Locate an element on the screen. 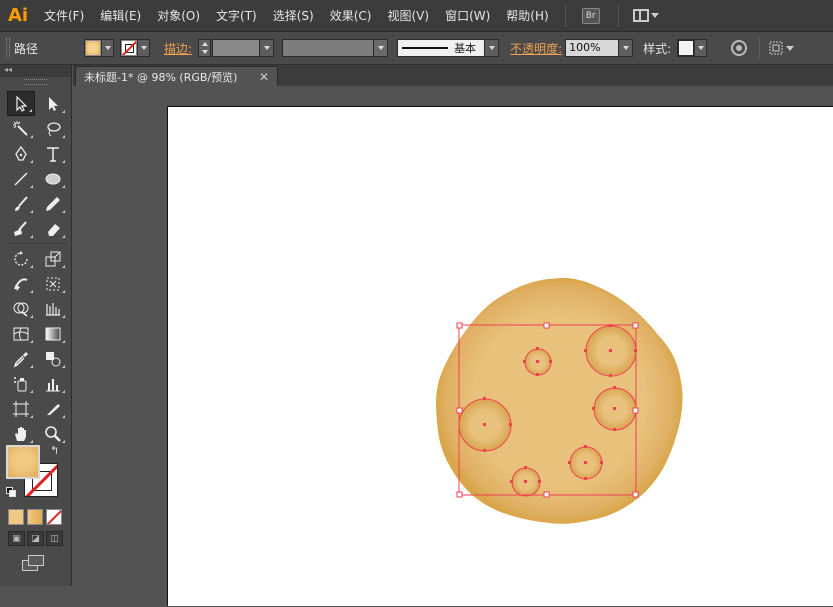 The width and height of the screenshot is (833, 607). free-transform-tool is located at coordinates (53, 283).